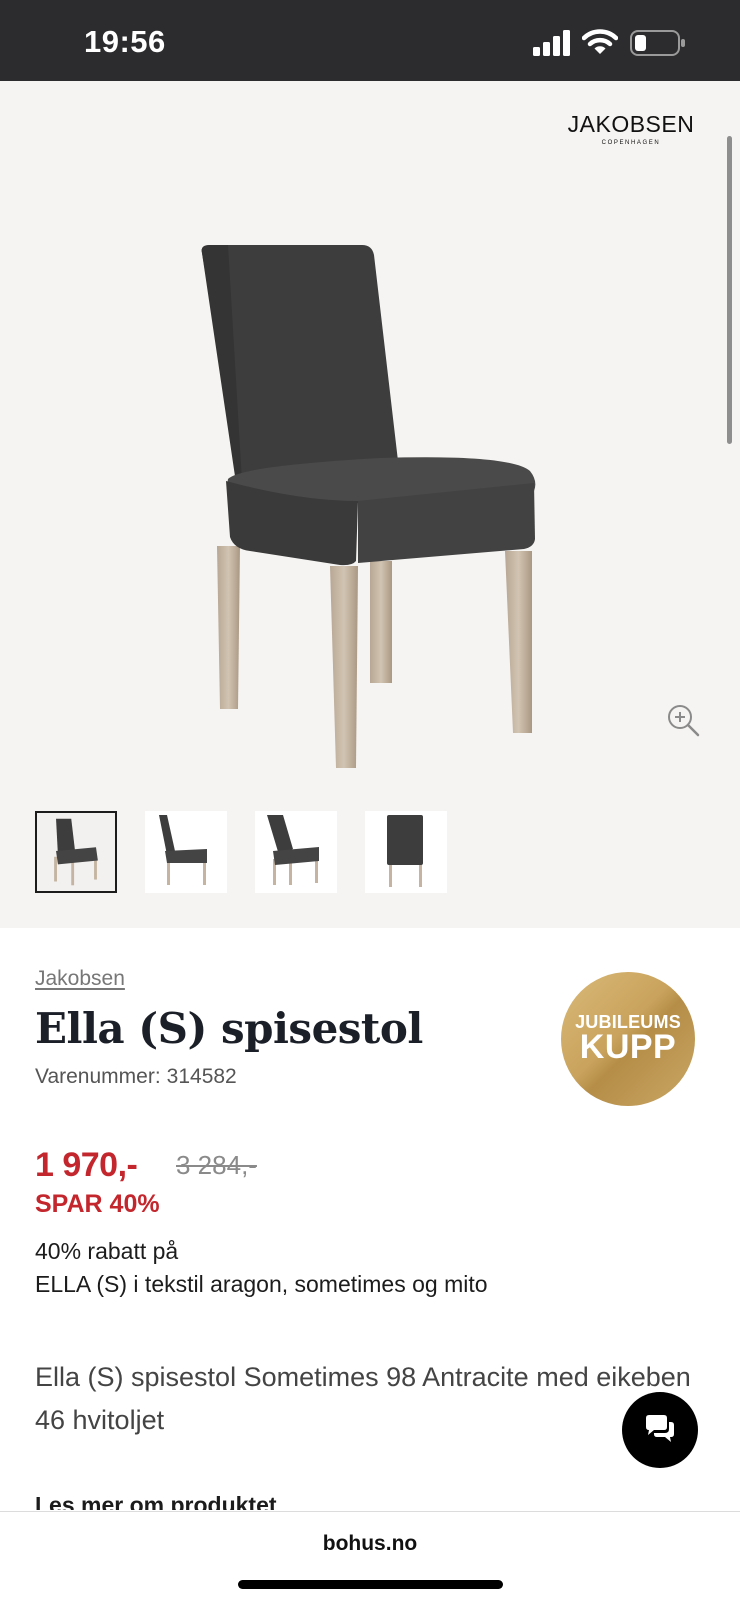 Image resolution: width=740 pixels, height=1600 pixels. I want to click on chat-button, so click(660, 1430).